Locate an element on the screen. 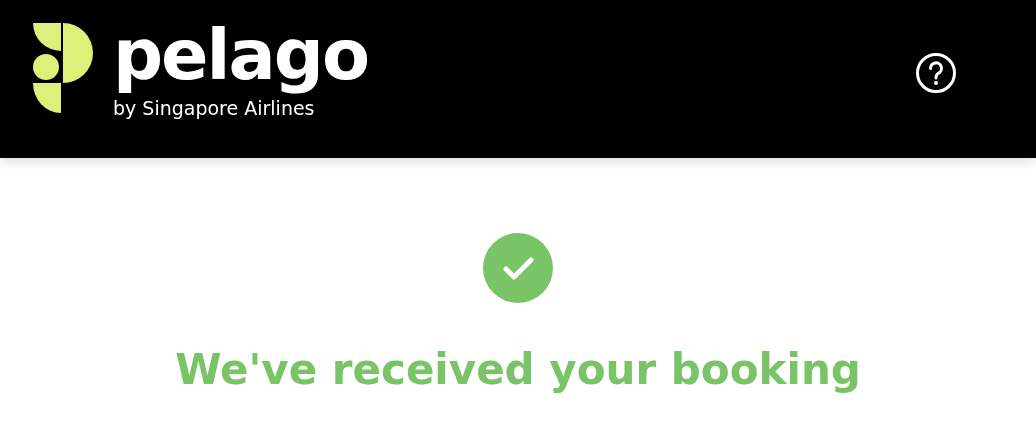 This screenshot has width=1036, height=442. confirmation-heading: We've received your booking is located at coordinates (518, 369).